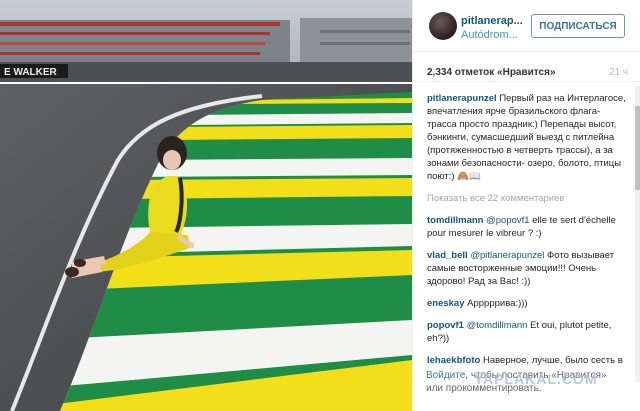  What do you see at coordinates (578, 26) in the screenshot?
I see `follow-button: ПОДПИСАТЬСЯ` at bounding box center [578, 26].